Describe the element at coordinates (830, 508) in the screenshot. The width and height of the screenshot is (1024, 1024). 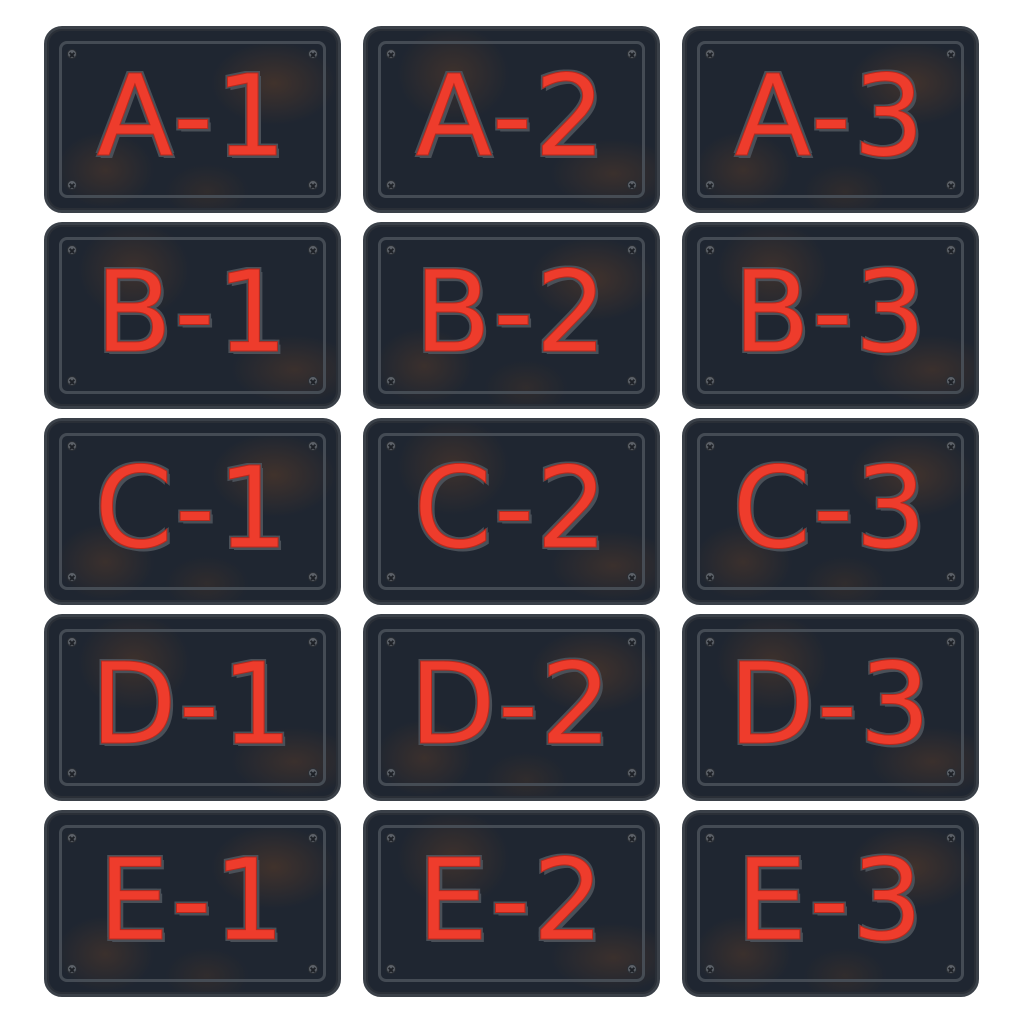
I see `plate-label: C-3` at that location.